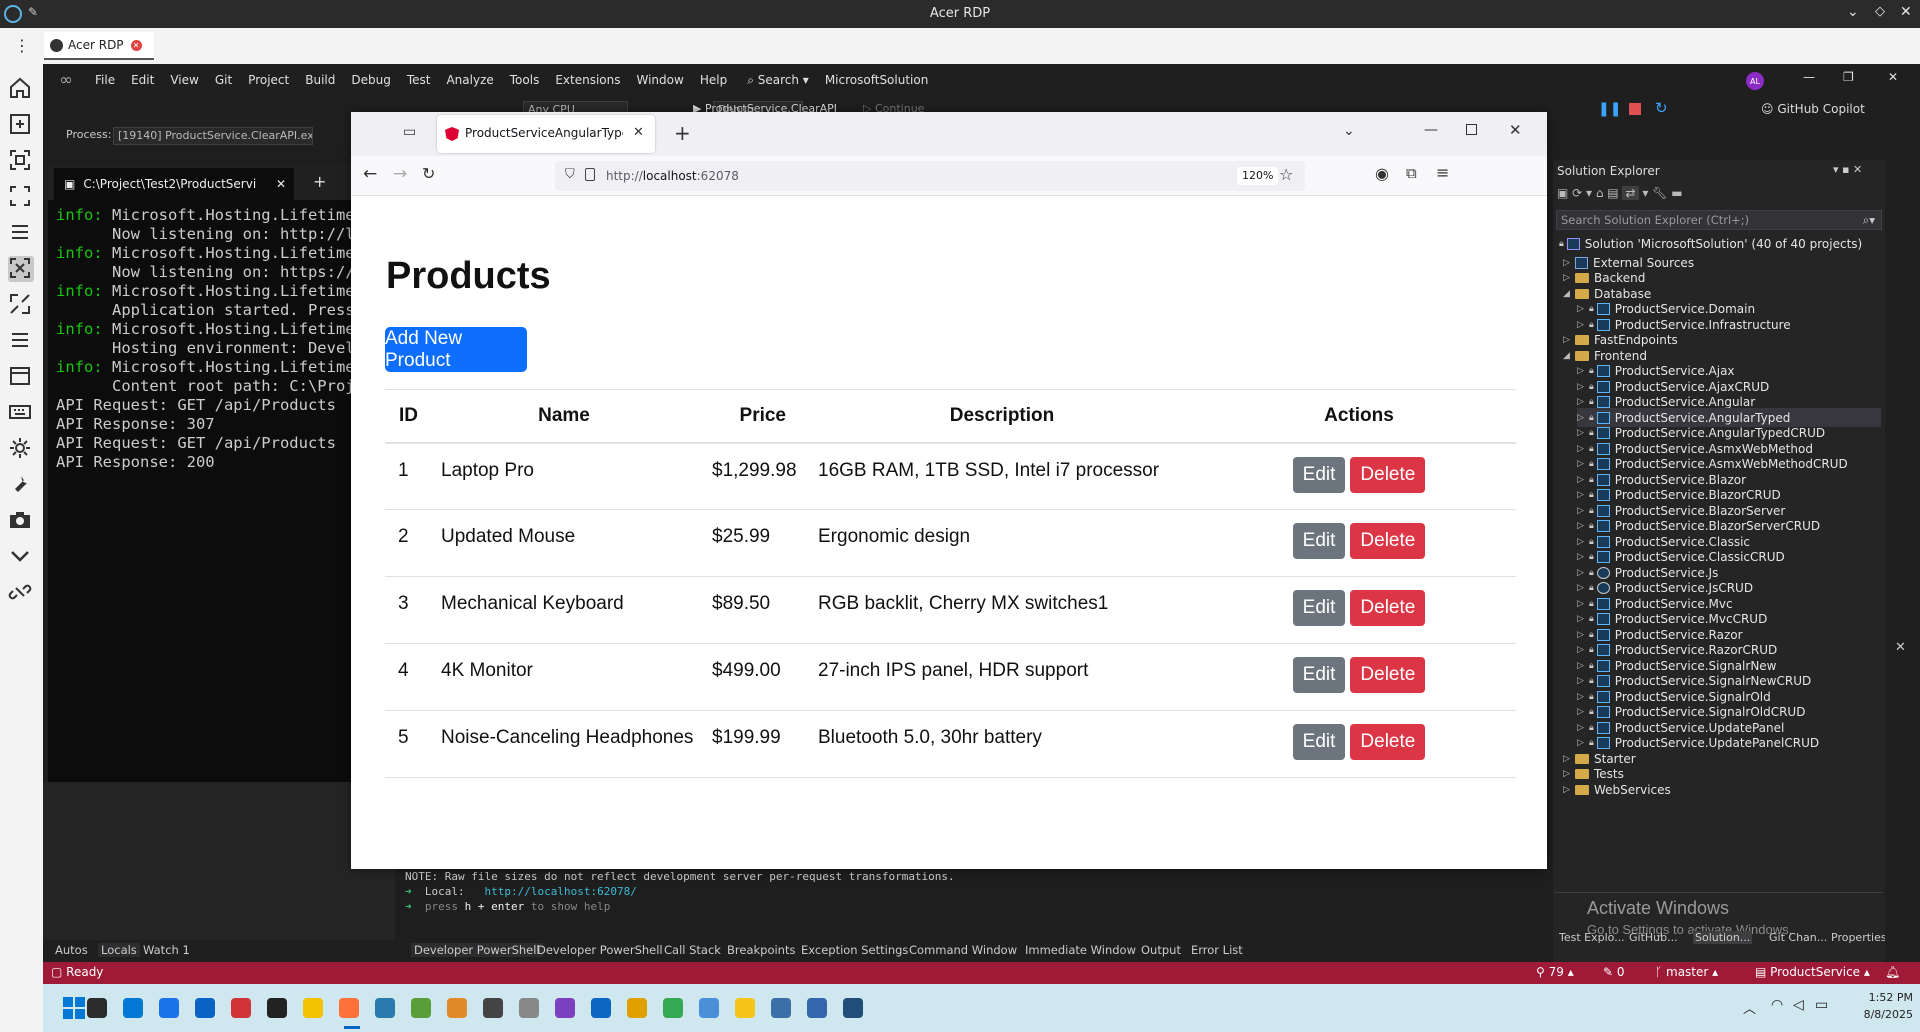  I want to click on task-view-icon, so click(97, 1008).